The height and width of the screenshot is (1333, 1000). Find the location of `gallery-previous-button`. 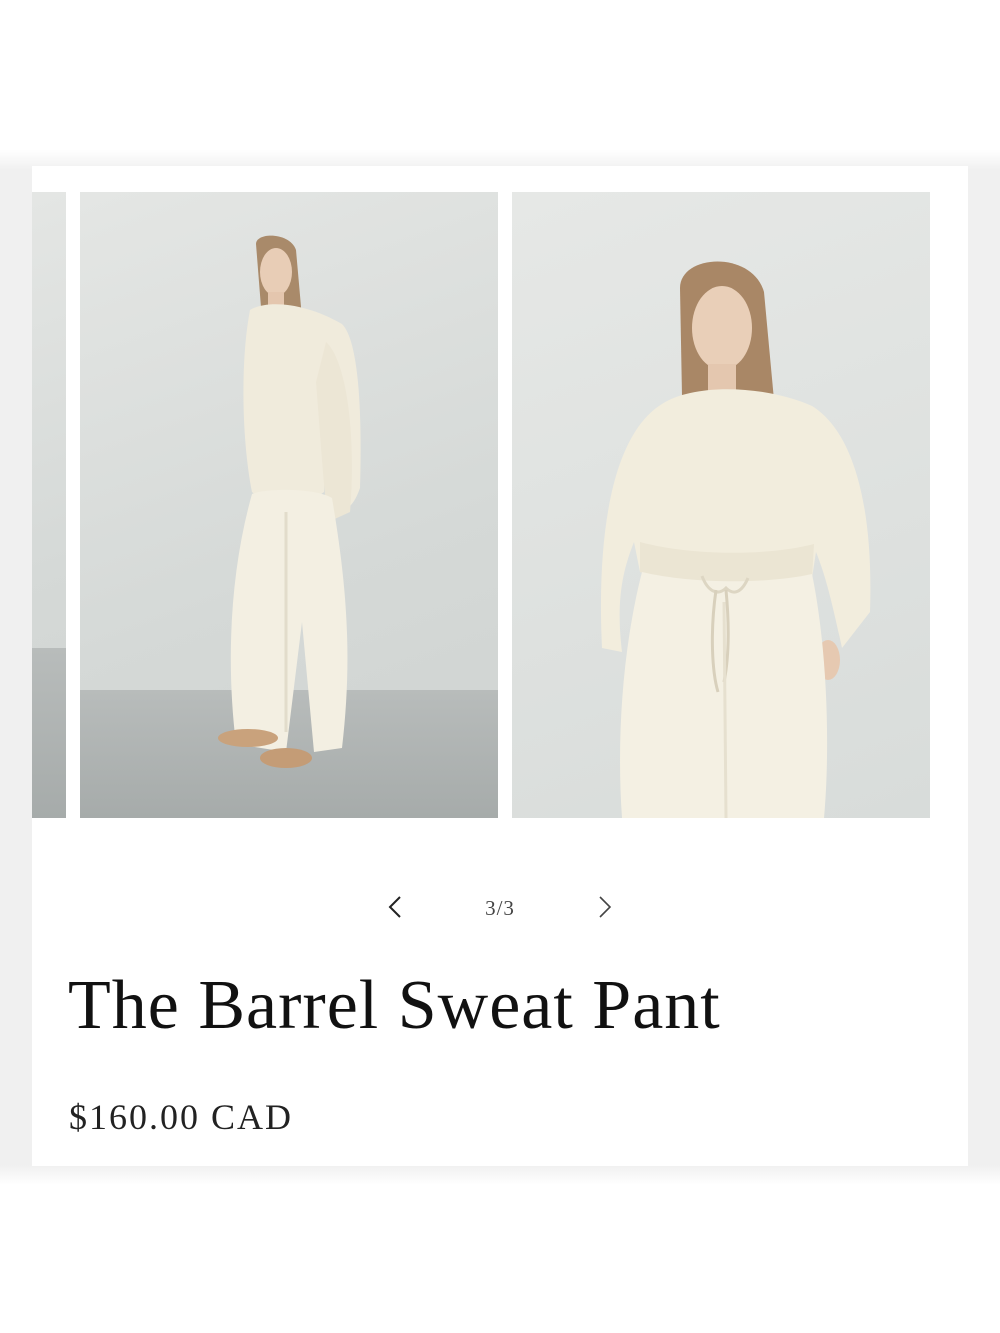

gallery-previous-button is located at coordinates (396, 907).